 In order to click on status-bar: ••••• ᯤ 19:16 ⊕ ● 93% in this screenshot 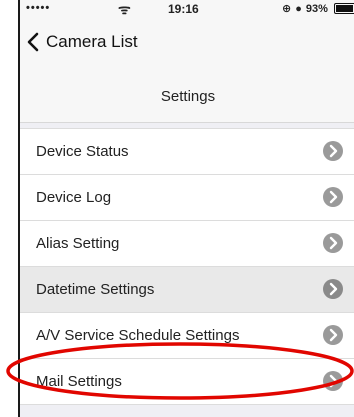, I will do `click(187, 9)`.